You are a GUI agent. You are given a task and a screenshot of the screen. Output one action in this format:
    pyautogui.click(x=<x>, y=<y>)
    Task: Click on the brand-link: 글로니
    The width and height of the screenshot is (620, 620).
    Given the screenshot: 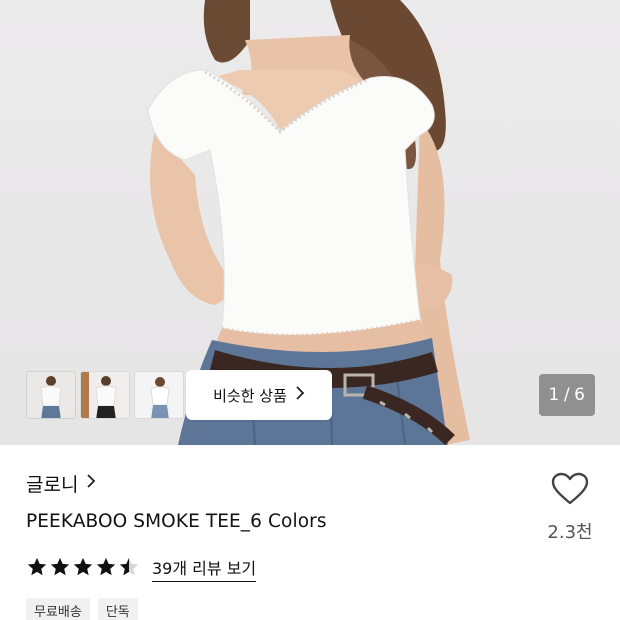 What is the action you would take?
    pyautogui.click(x=61, y=483)
    